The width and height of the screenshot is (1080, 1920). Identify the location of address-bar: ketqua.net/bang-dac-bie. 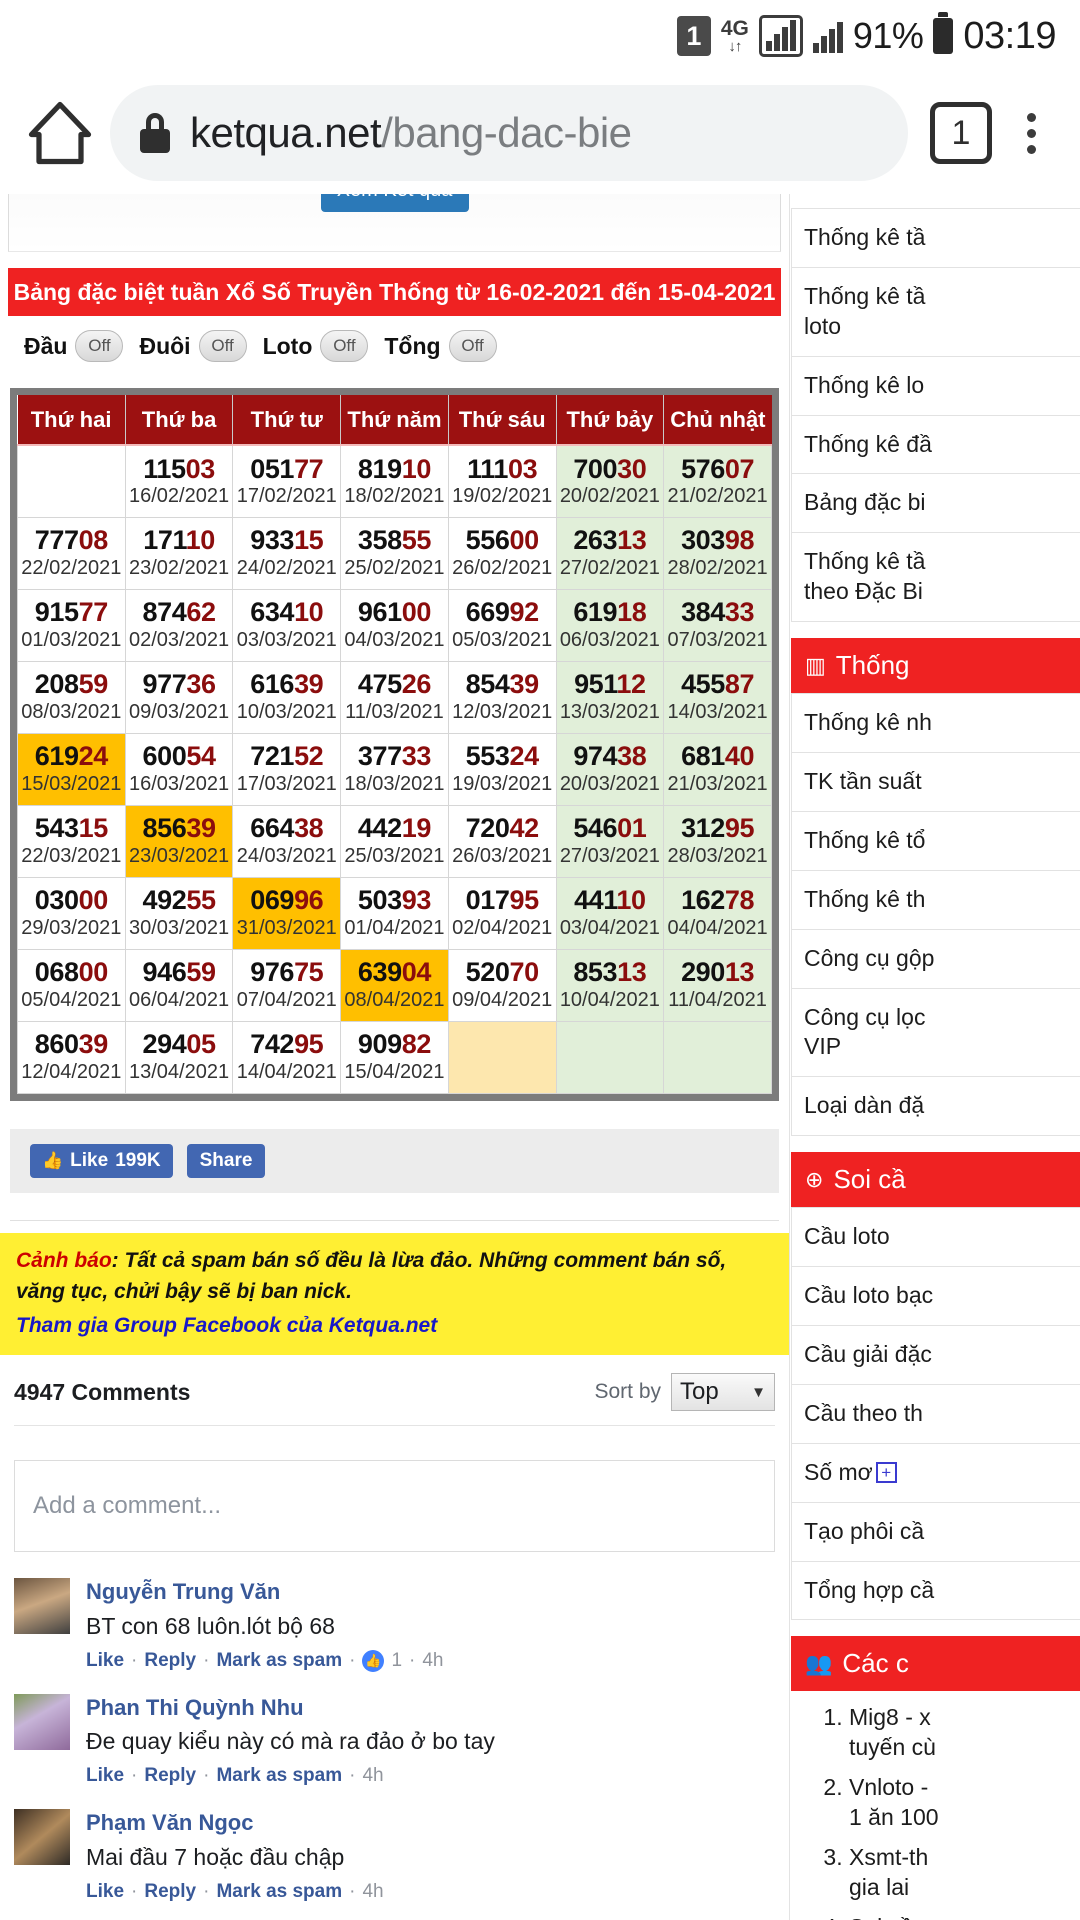
(509, 133).